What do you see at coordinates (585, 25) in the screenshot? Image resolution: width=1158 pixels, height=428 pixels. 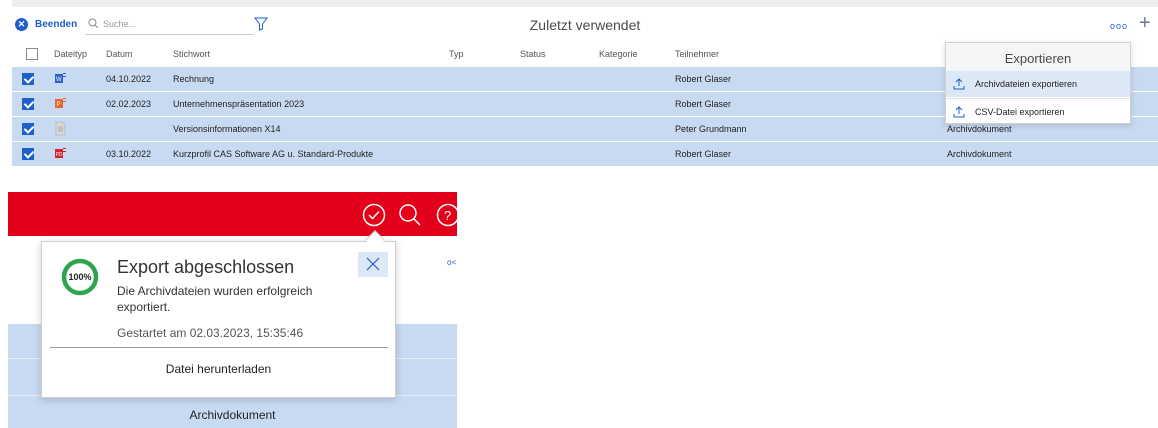 I see `toolbar: ✕ Beenden Zuletzt verwendet ooo +` at bounding box center [585, 25].